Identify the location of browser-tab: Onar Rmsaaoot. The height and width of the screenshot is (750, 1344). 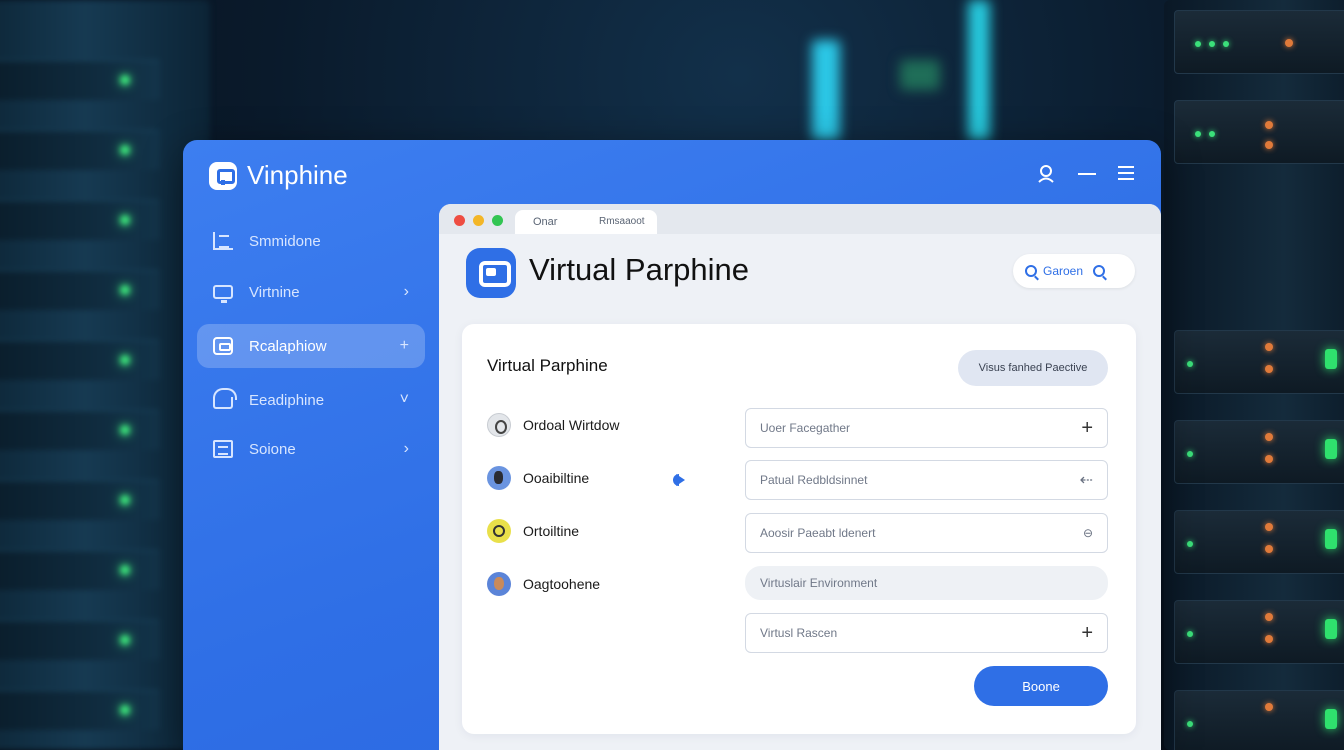
(586, 222).